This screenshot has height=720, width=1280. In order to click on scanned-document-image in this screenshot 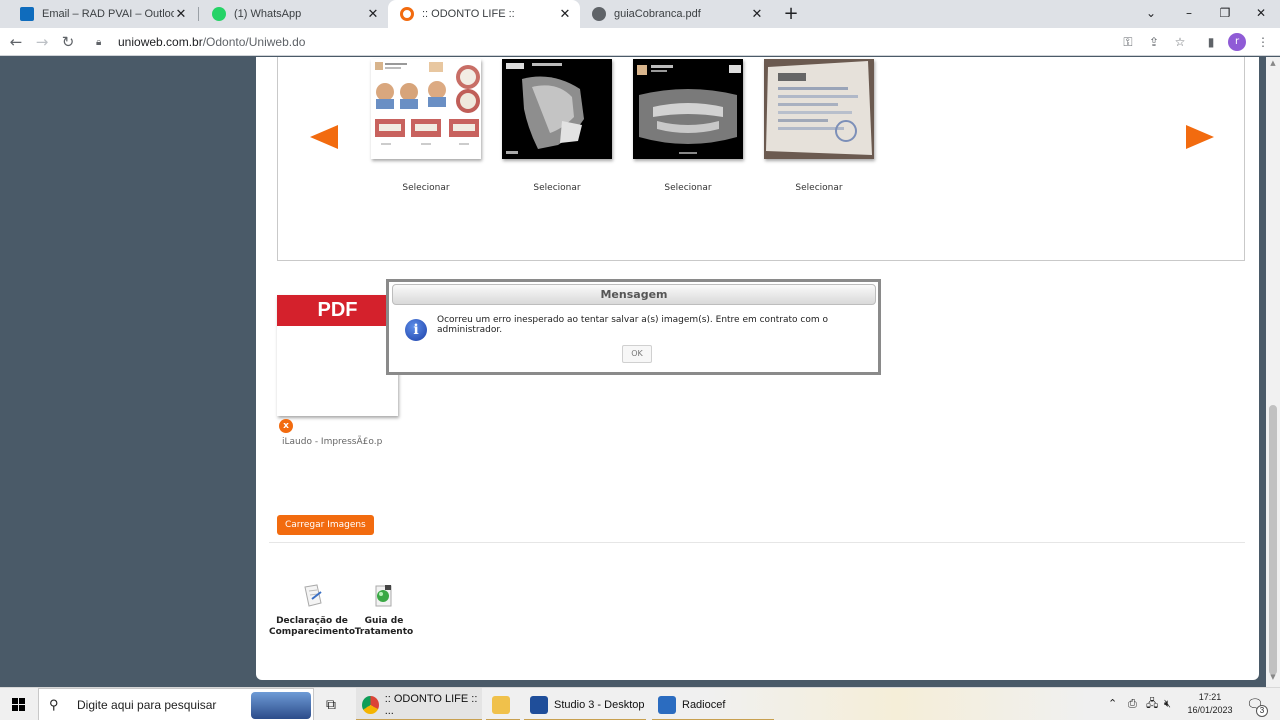, I will do `click(819, 108)`.